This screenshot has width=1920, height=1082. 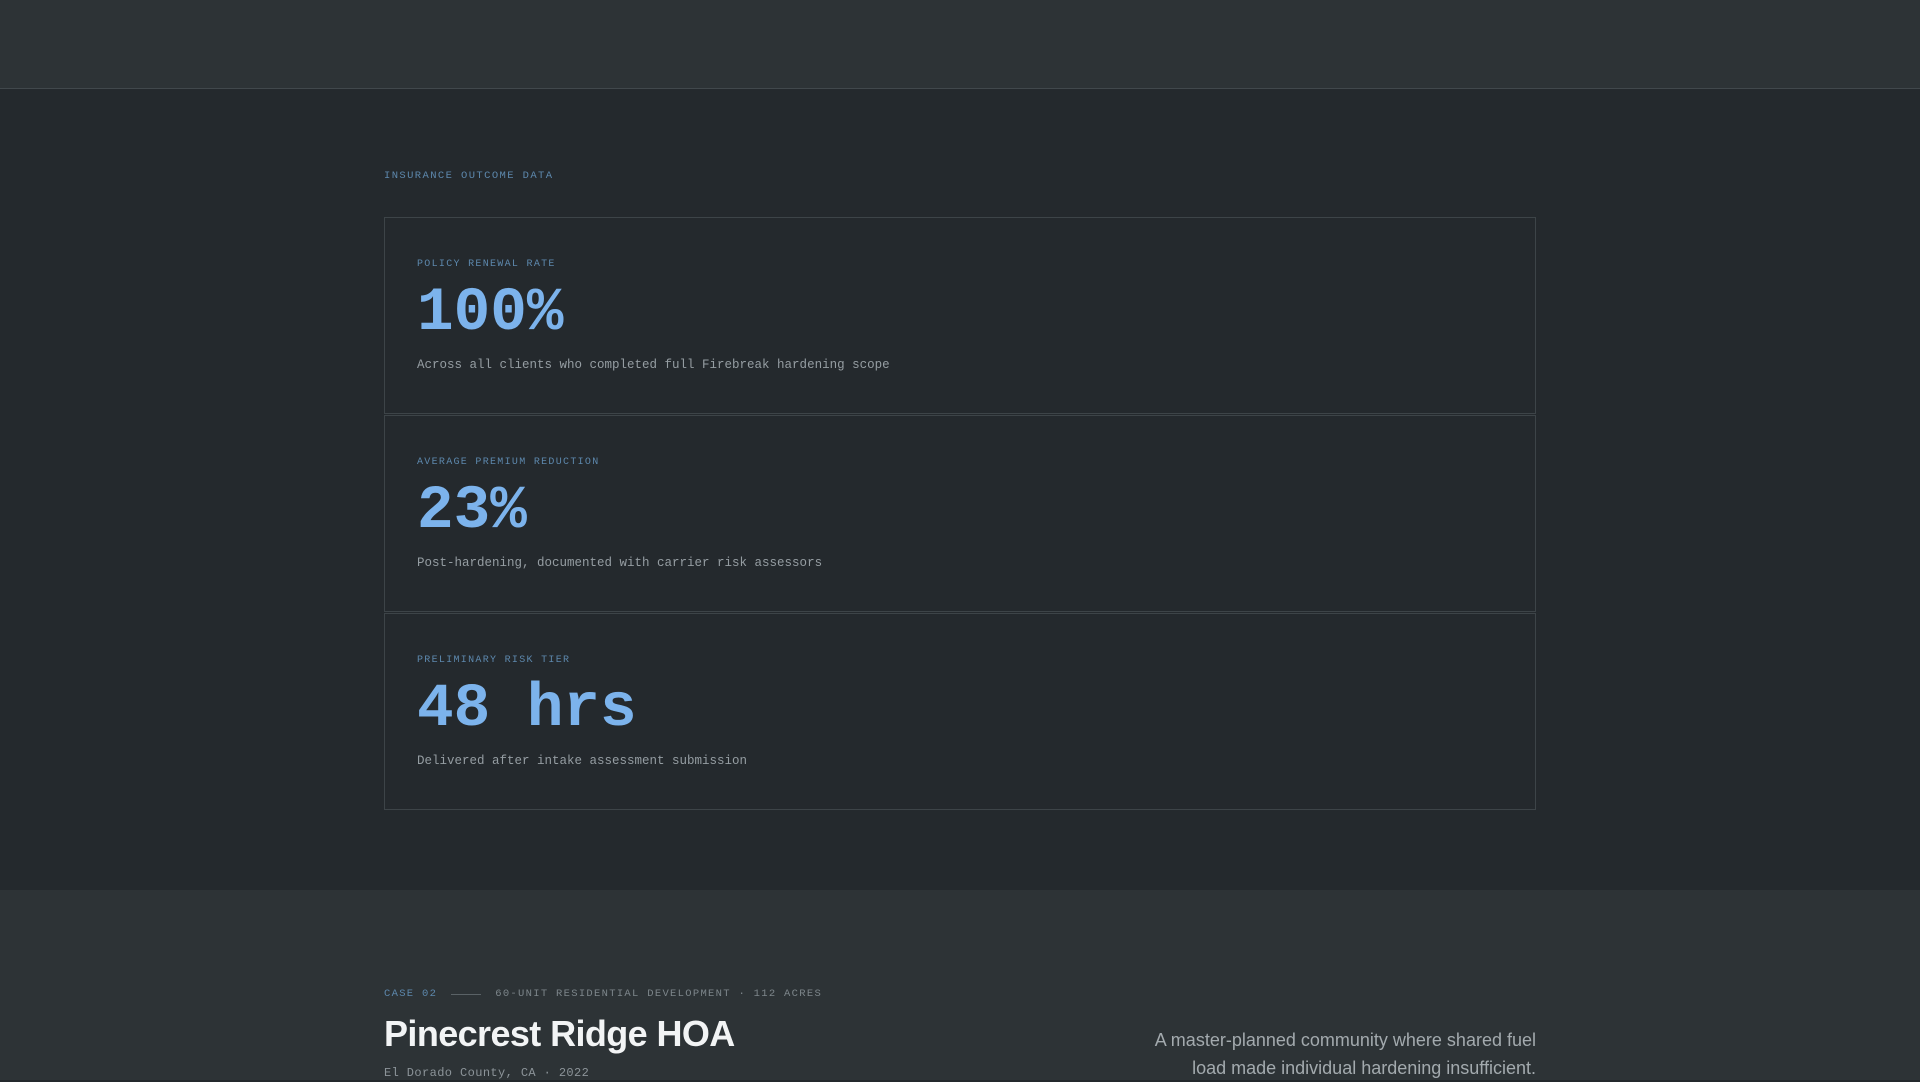 What do you see at coordinates (960, 44) in the screenshot?
I see `top-band` at bounding box center [960, 44].